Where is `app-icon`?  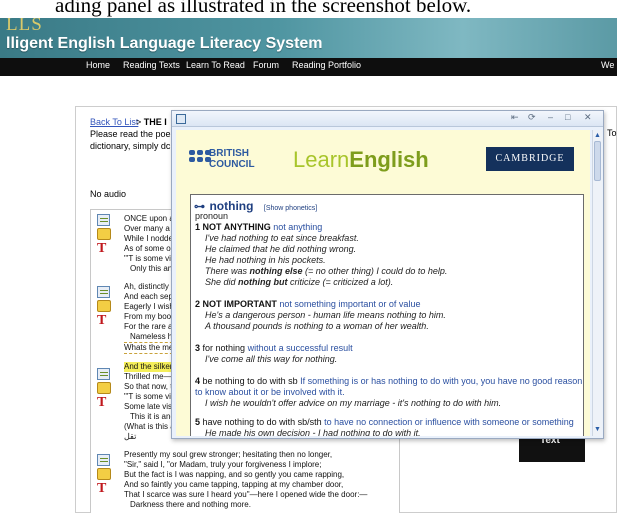 app-icon is located at coordinates (181, 119).